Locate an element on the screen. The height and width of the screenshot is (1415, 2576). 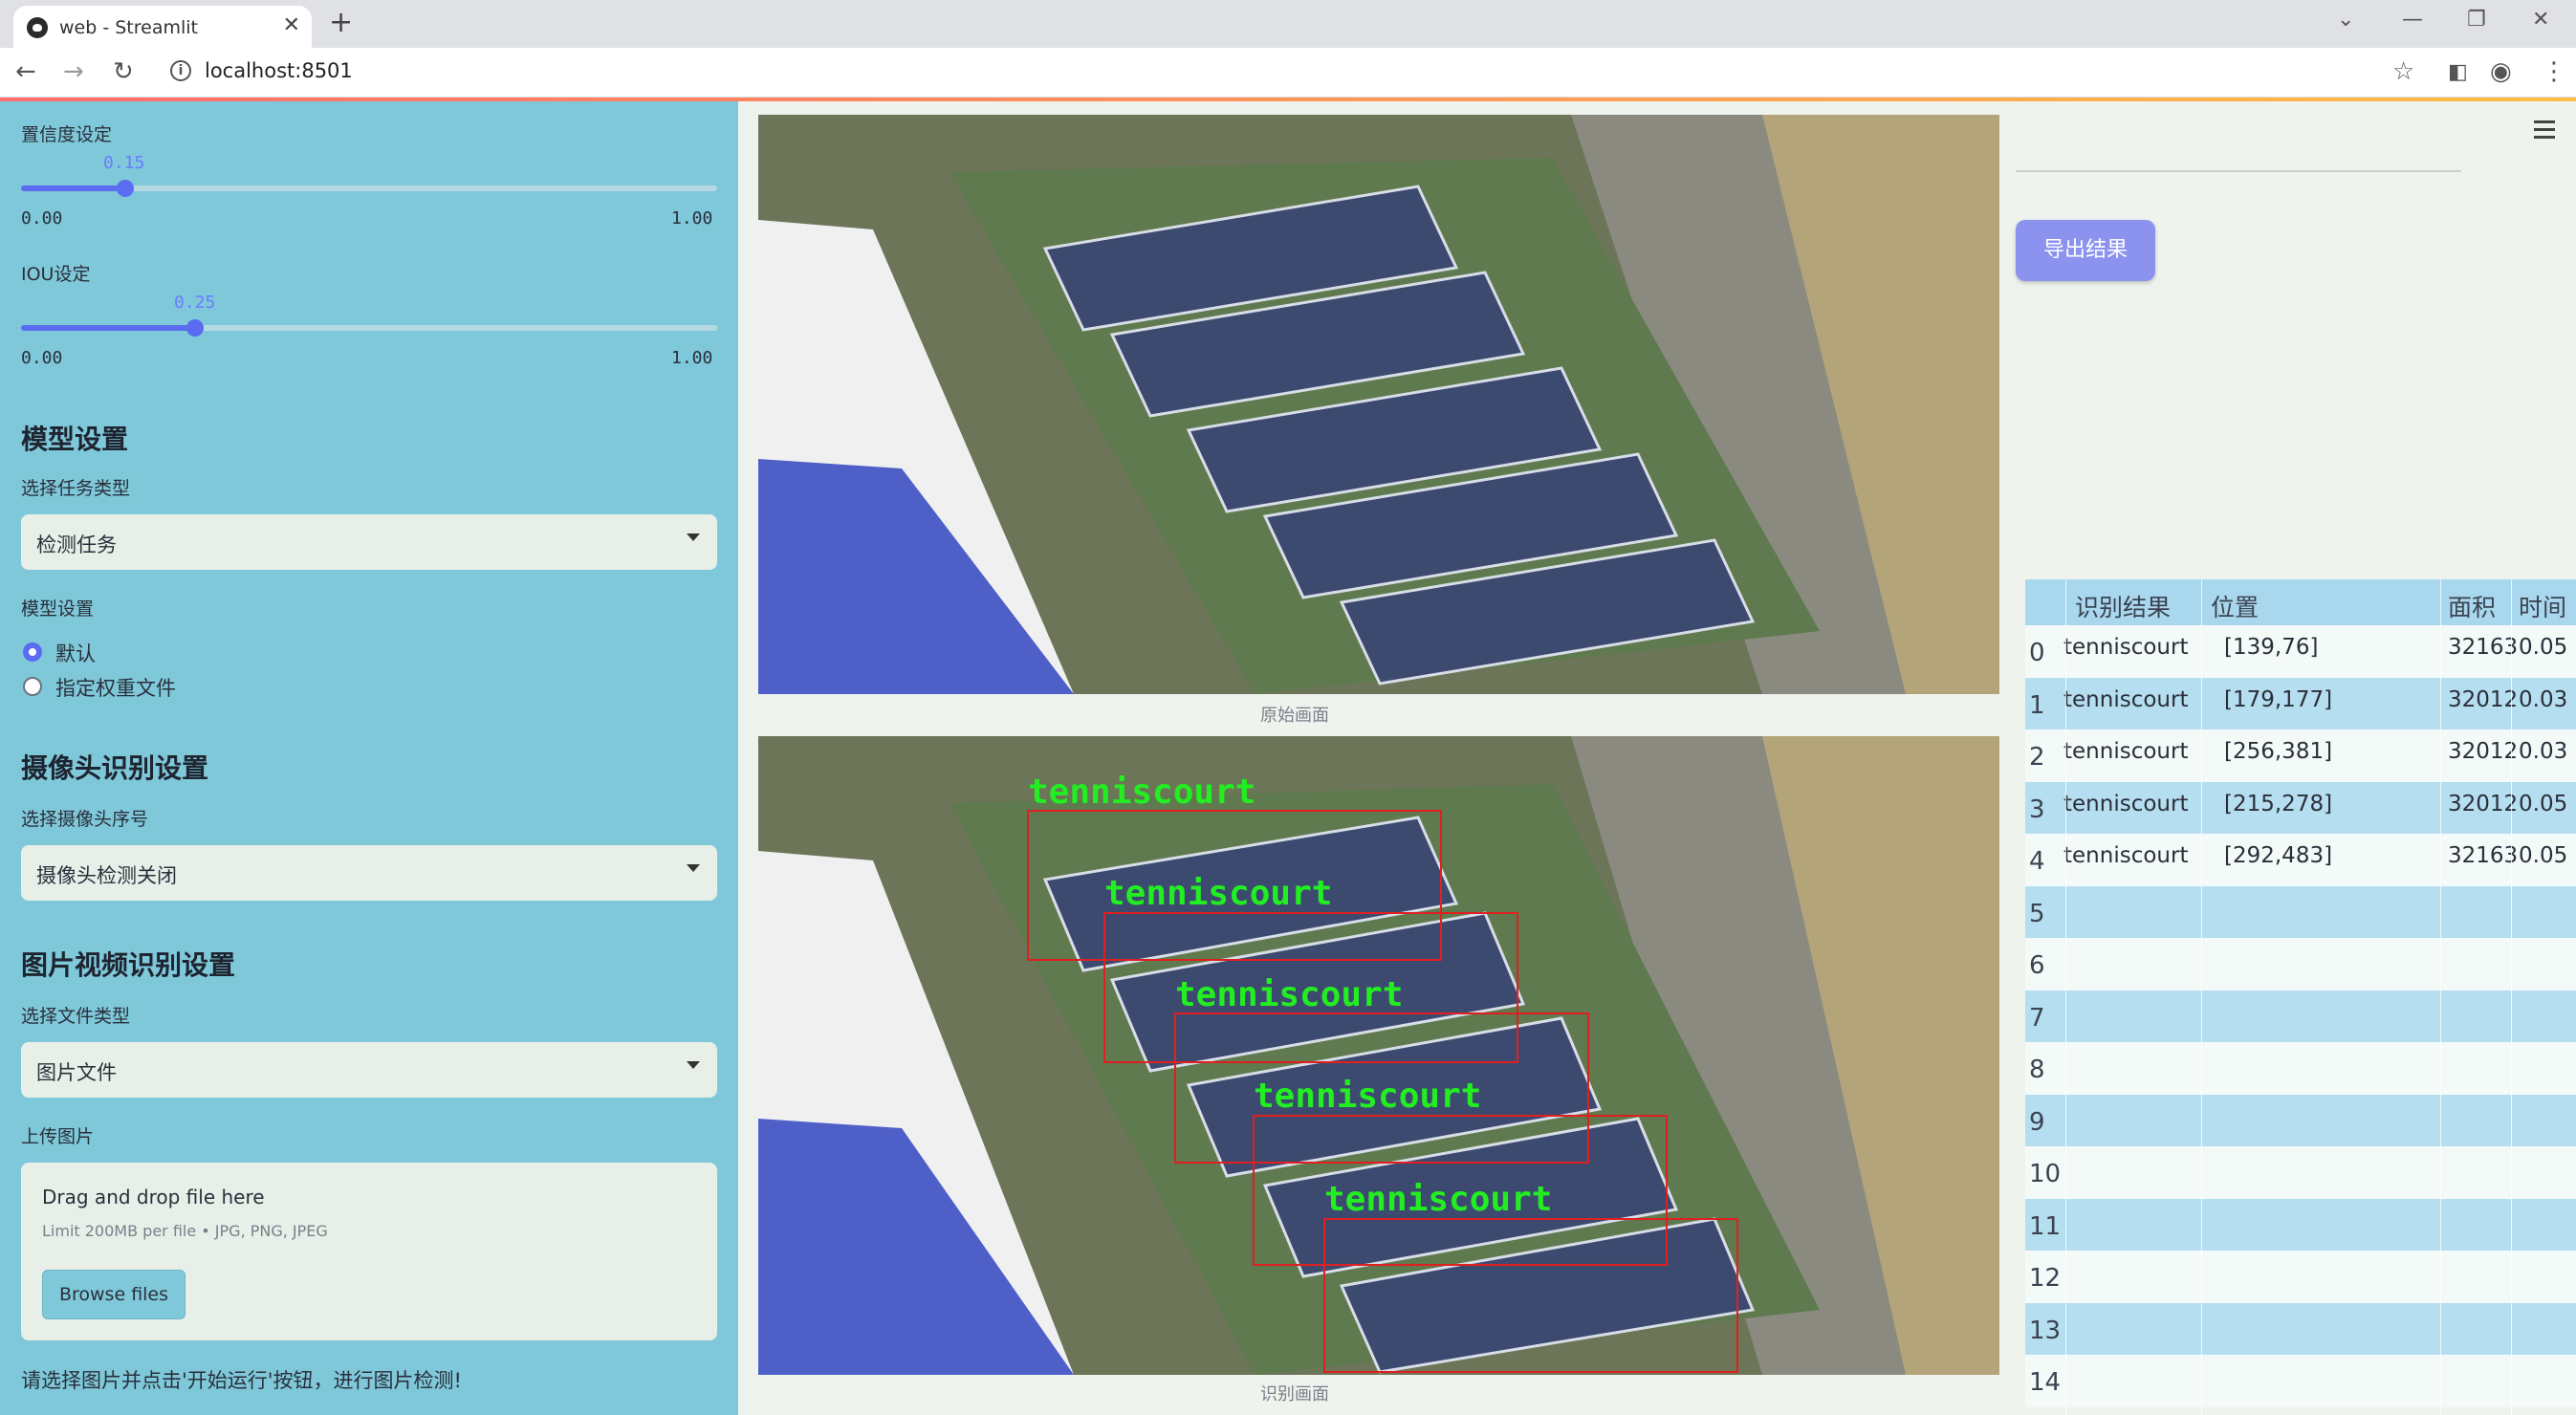
row-index: 4 is located at coordinates (2037, 862).